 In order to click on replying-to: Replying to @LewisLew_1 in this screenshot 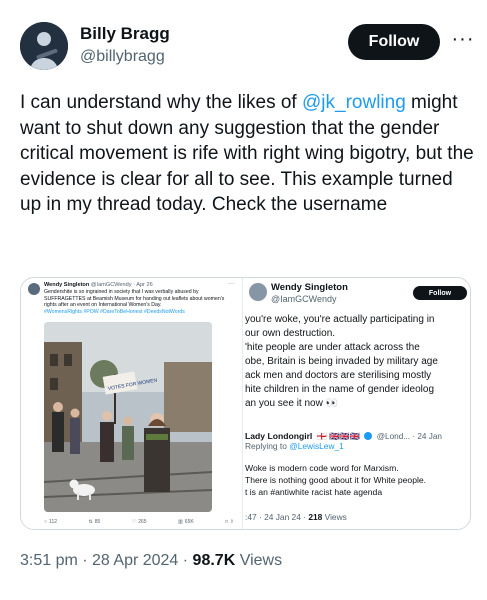, I will do `click(294, 446)`.